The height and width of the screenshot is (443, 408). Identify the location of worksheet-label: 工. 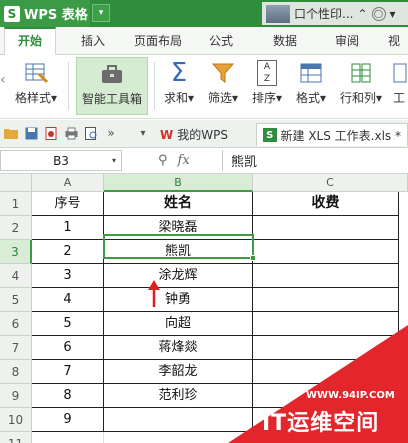
(398, 98).